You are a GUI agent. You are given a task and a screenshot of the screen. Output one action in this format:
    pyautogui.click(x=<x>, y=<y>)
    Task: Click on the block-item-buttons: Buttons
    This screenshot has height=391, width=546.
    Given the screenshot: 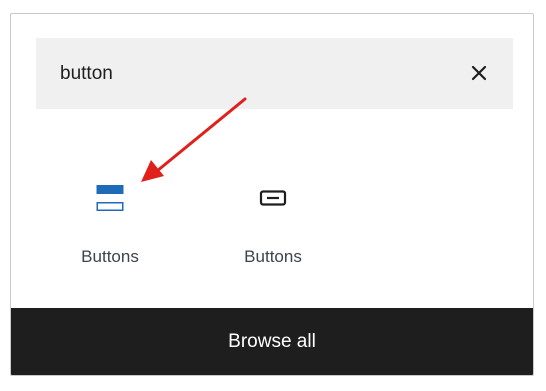 What is the action you would take?
    pyautogui.click(x=110, y=224)
    